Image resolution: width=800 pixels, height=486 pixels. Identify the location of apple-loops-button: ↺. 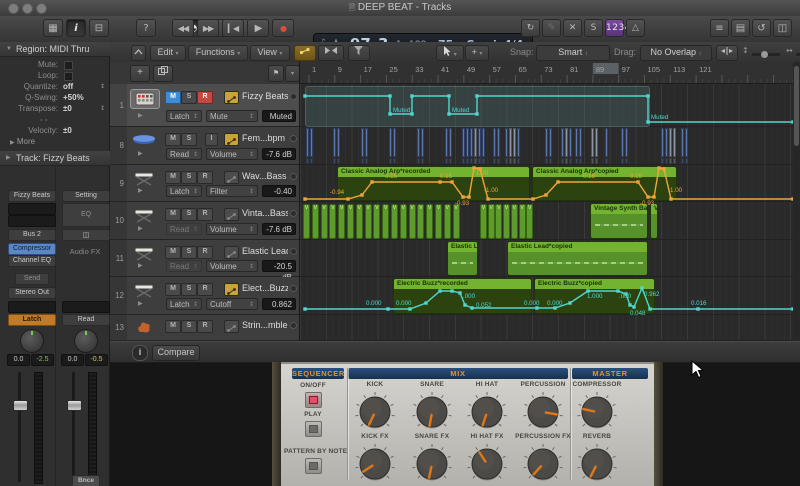
(761, 28).